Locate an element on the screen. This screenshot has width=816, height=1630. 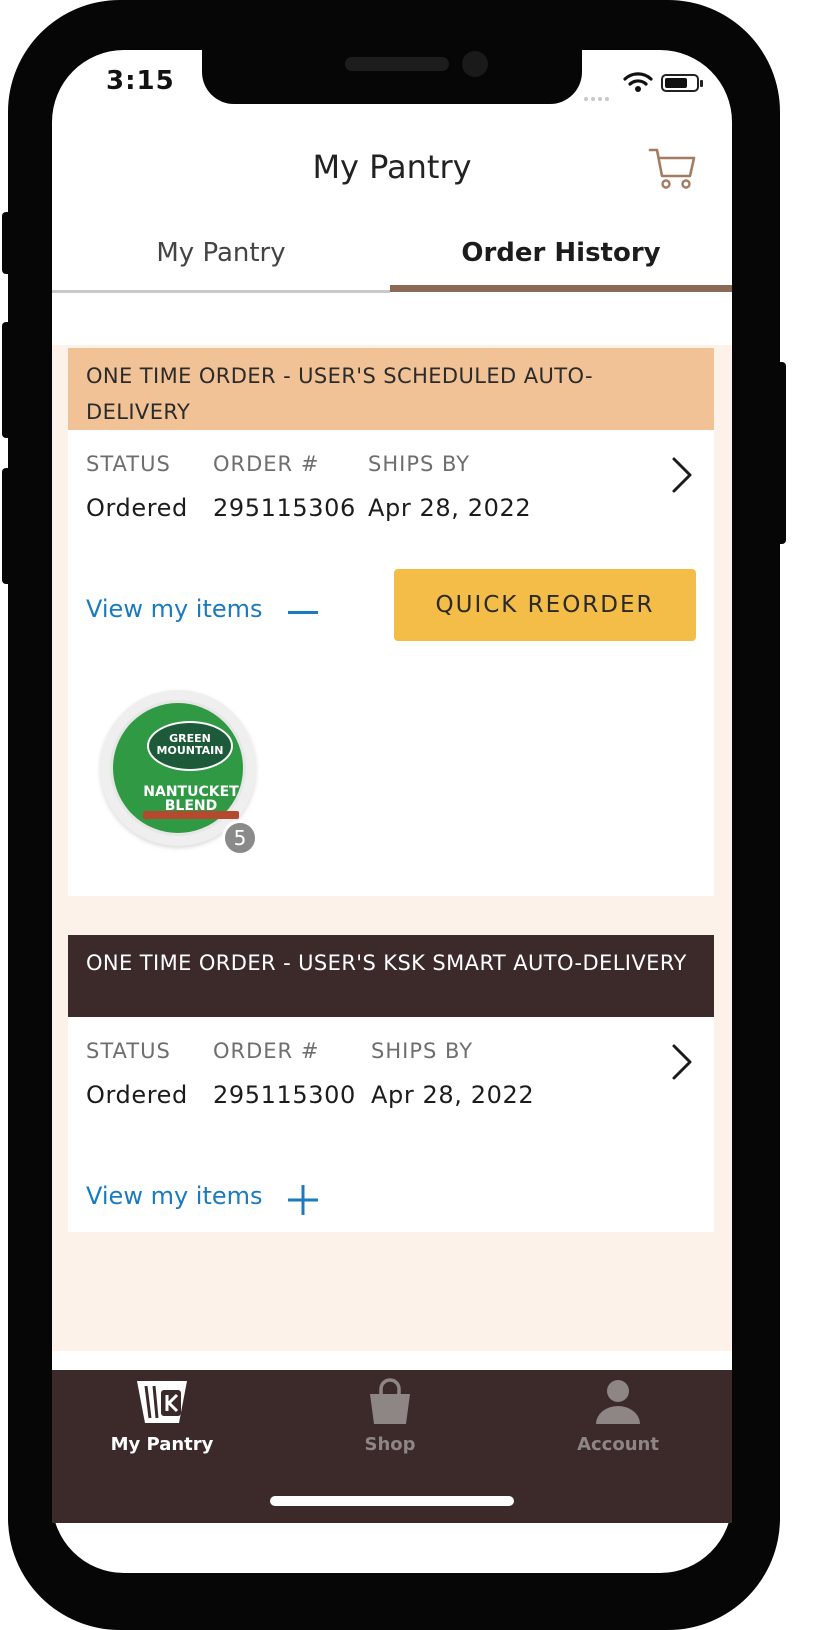
mute-switch is located at coordinates (7, 243).